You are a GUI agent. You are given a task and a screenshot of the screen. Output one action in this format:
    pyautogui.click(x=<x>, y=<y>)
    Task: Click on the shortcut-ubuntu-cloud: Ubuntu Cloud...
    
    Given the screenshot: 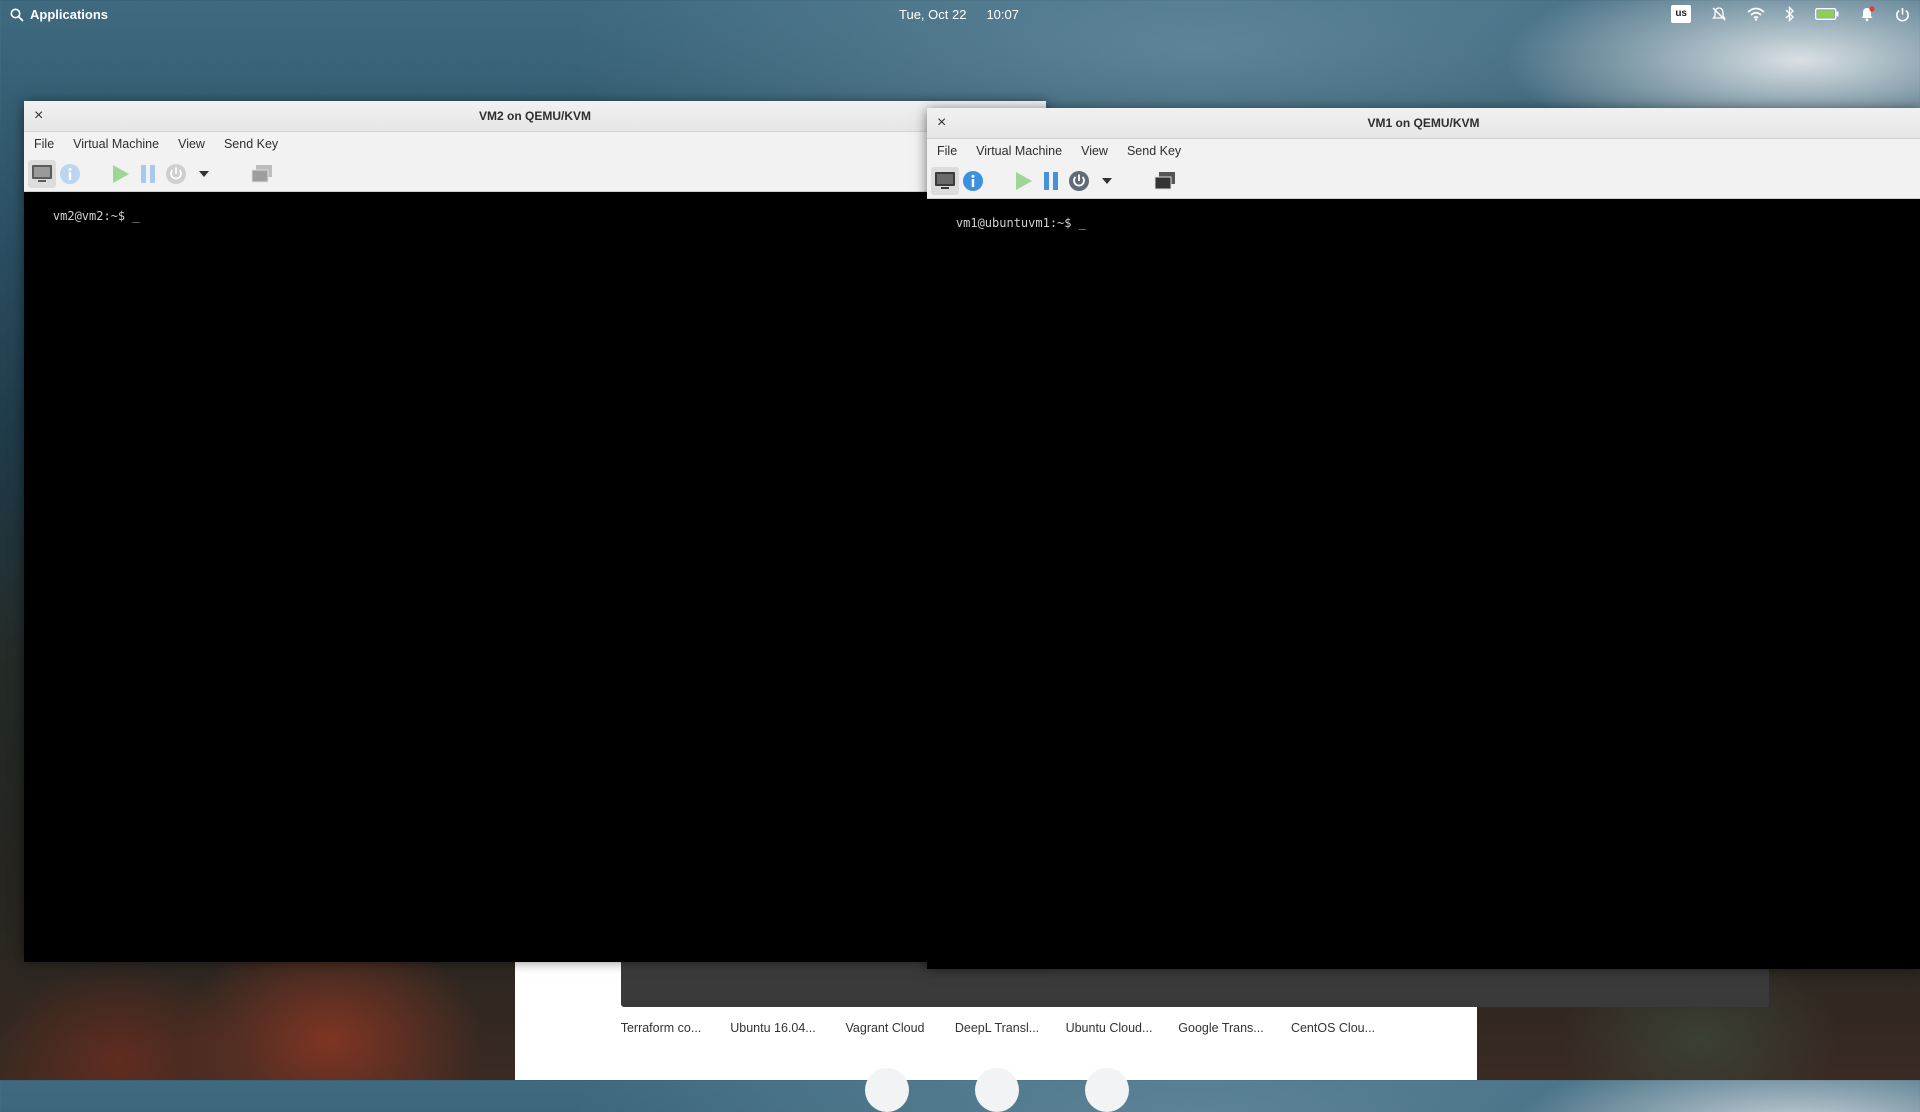 What is the action you would take?
    pyautogui.click(x=1109, y=1028)
    